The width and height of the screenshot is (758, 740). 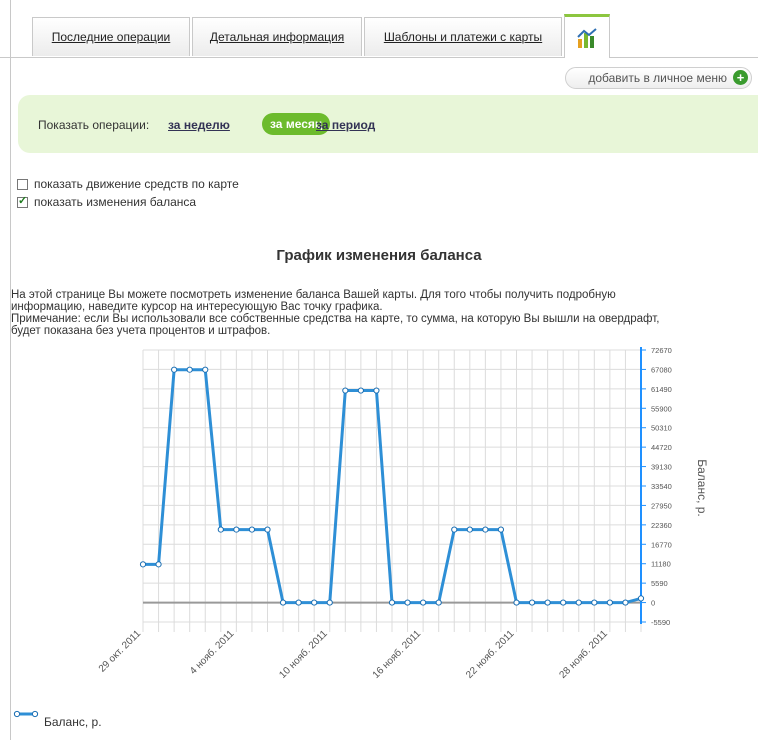 I want to click on y-tick-label: 27950, so click(x=661, y=505).